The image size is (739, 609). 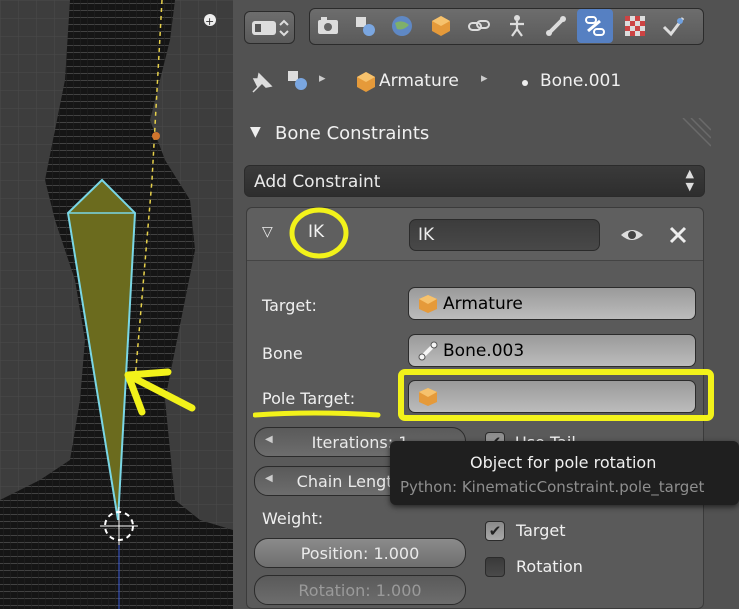 I want to click on target-checkbox: ✔, so click(x=495, y=531).